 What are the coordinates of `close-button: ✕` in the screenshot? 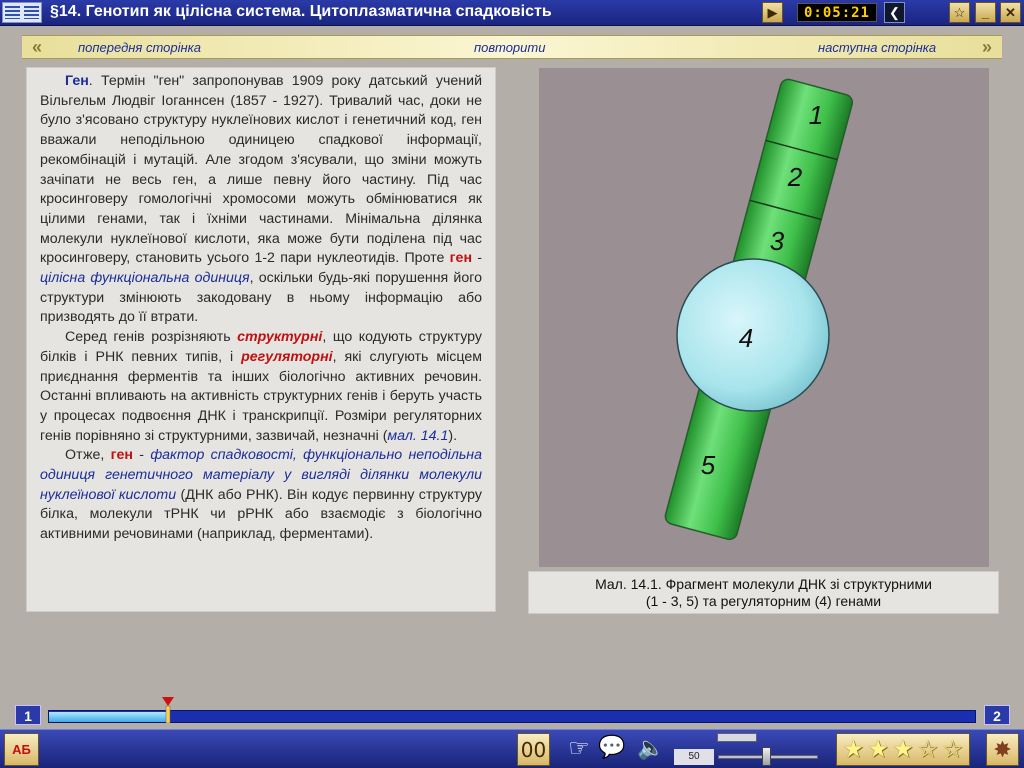 It's located at (1010, 12).